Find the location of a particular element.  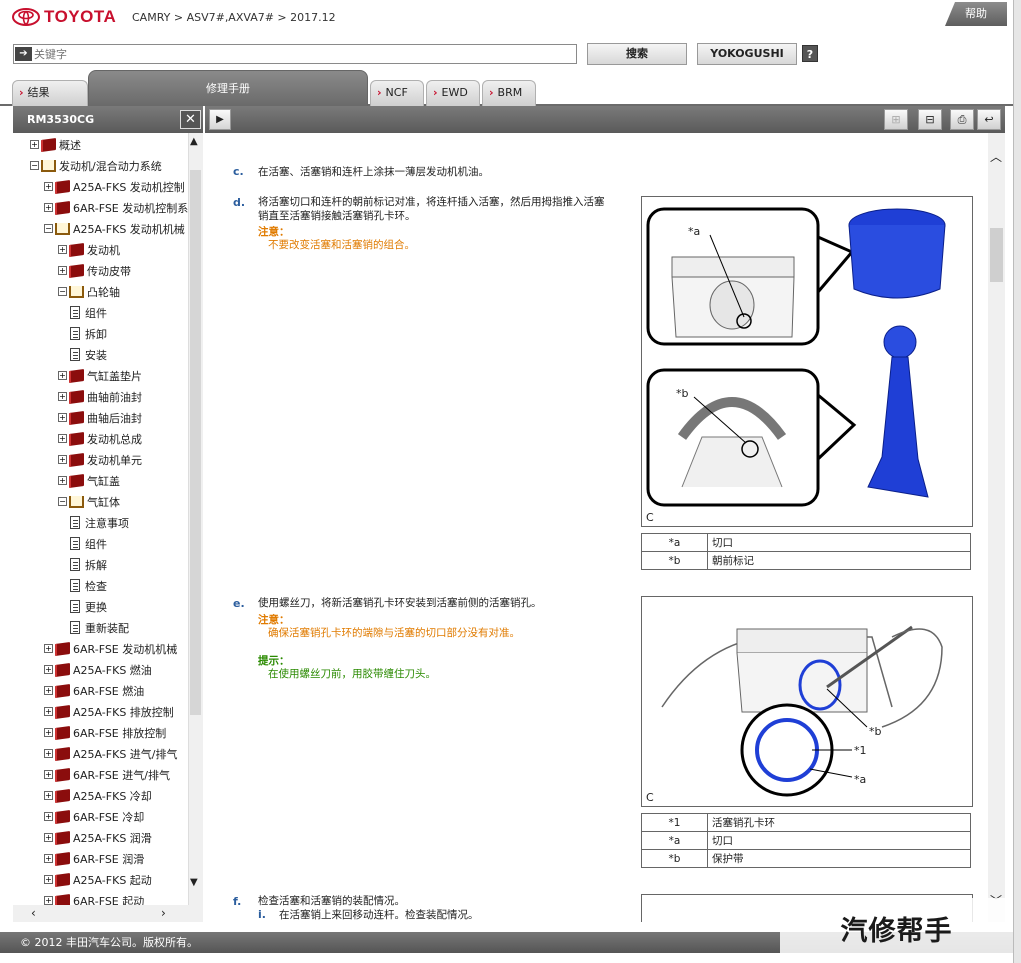

note-label: 注意： is located at coordinates (274, 620).